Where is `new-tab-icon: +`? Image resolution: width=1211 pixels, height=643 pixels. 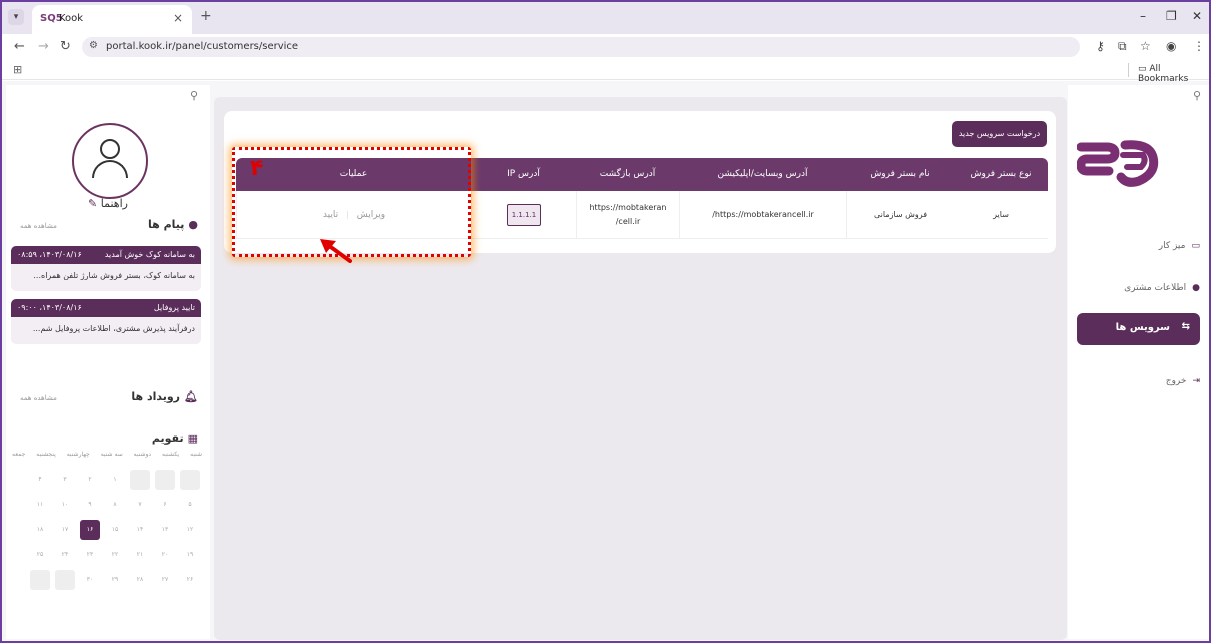 new-tab-icon: + is located at coordinates (206, 16).